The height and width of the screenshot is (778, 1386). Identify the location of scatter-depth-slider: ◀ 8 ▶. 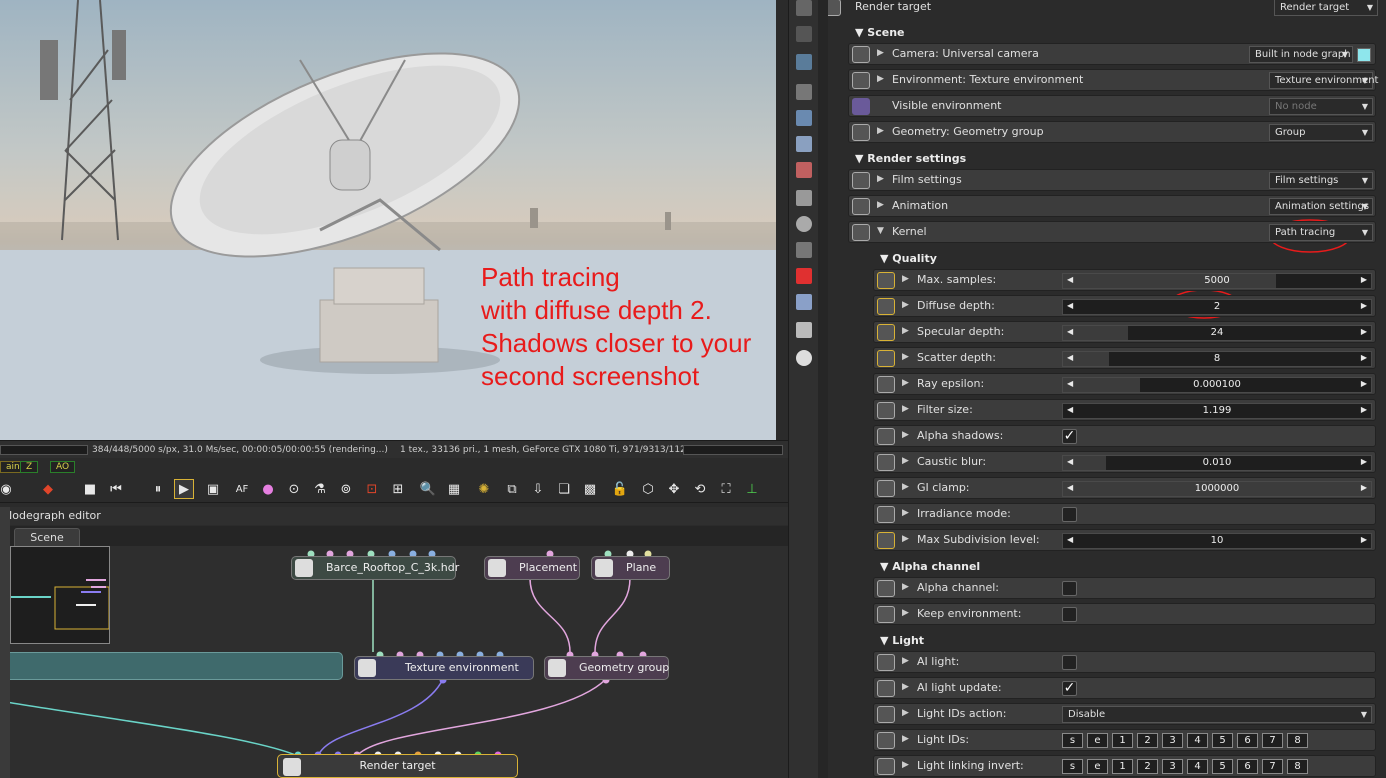
(1217, 359).